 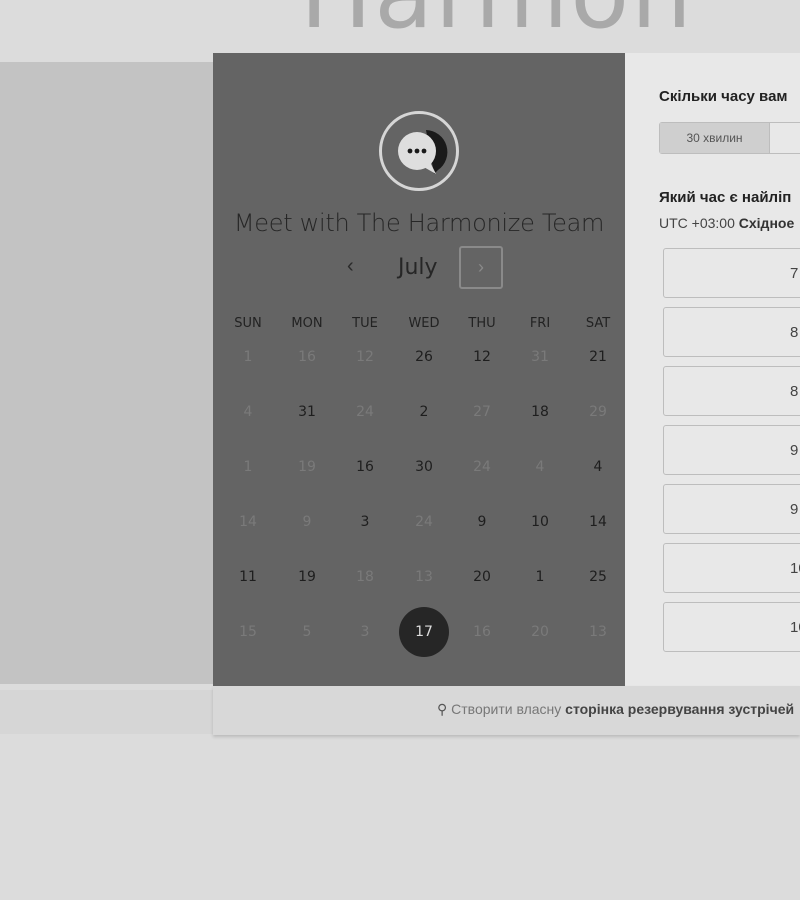 What do you see at coordinates (715, 138) in the screenshot?
I see `duration-option-30: 30 хвилин` at bounding box center [715, 138].